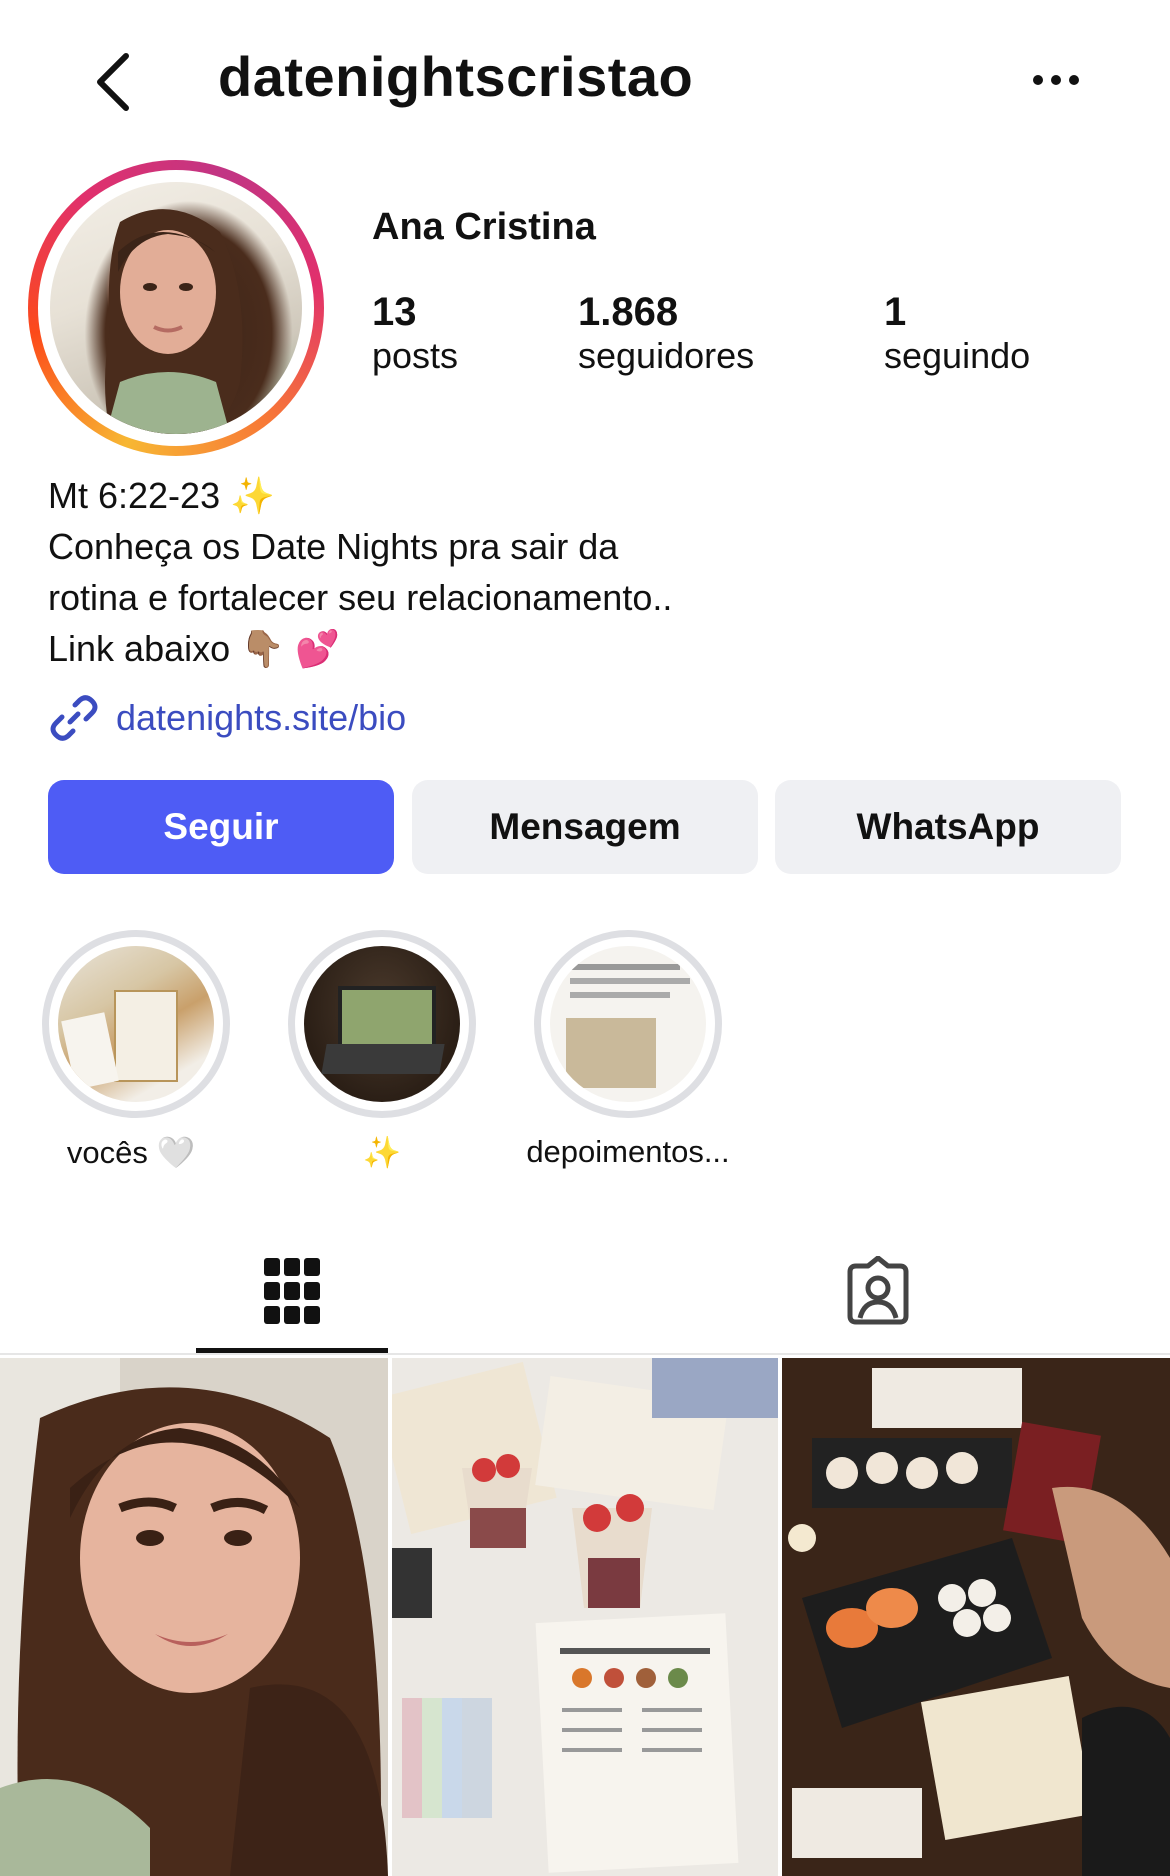 The height and width of the screenshot is (1876, 1170). What do you see at coordinates (161, 495) in the screenshot?
I see `bio-line-1: Mt 6:22-23 ✨` at bounding box center [161, 495].